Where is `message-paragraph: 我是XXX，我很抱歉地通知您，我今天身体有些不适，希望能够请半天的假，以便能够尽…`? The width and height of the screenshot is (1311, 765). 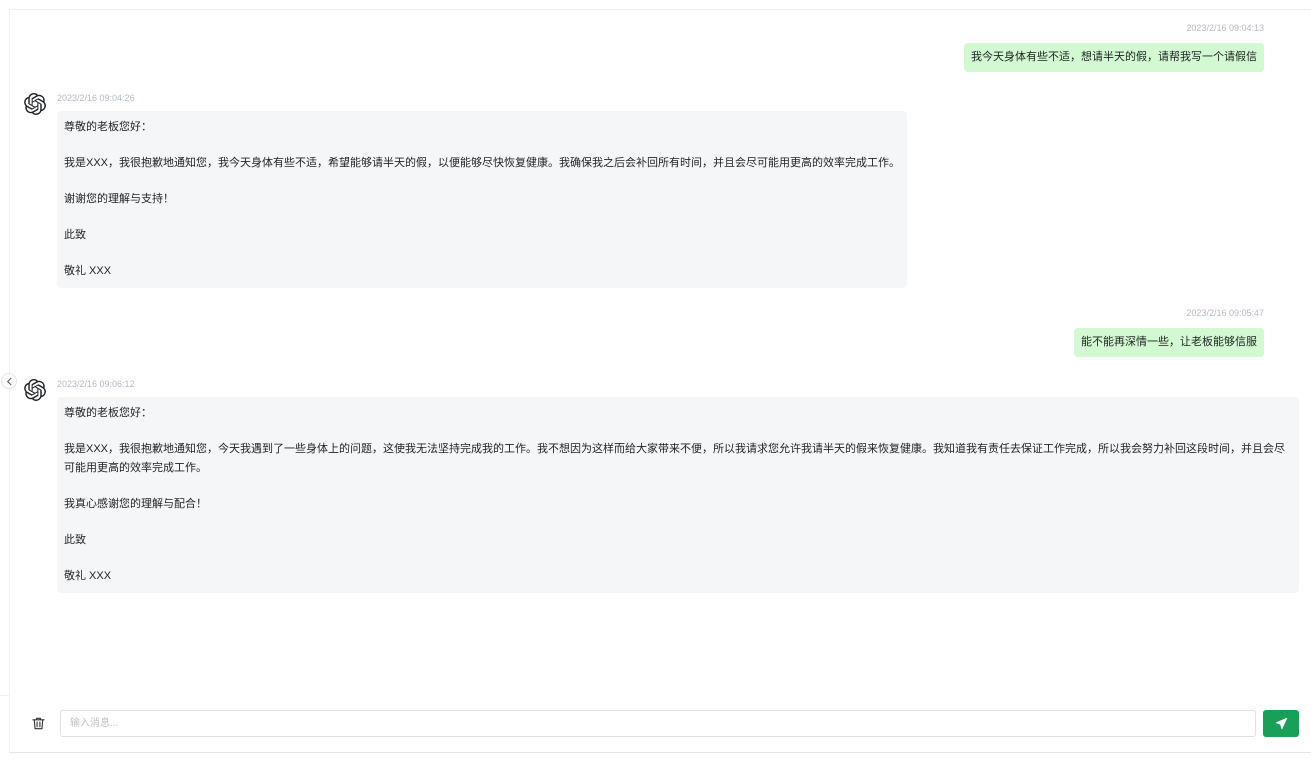
message-paragraph: 我是XXX，我很抱歉地通知您，我今天身体有些不适，希望能够请半天的假，以便能够尽… is located at coordinates (482, 163).